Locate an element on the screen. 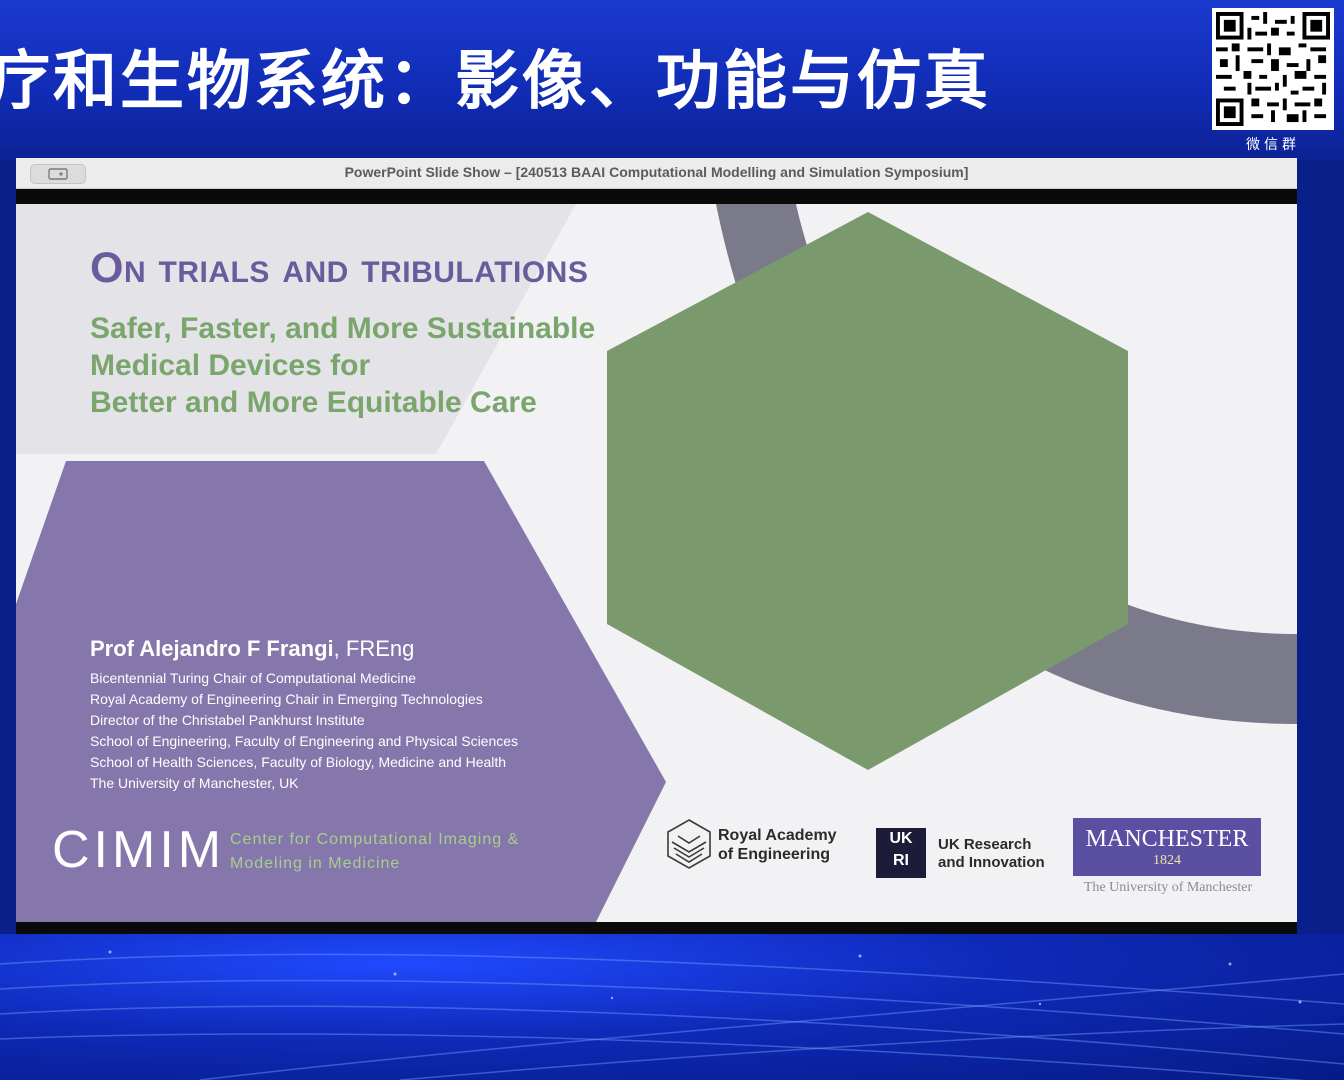  ukri-mark-top: UK is located at coordinates (901, 838).